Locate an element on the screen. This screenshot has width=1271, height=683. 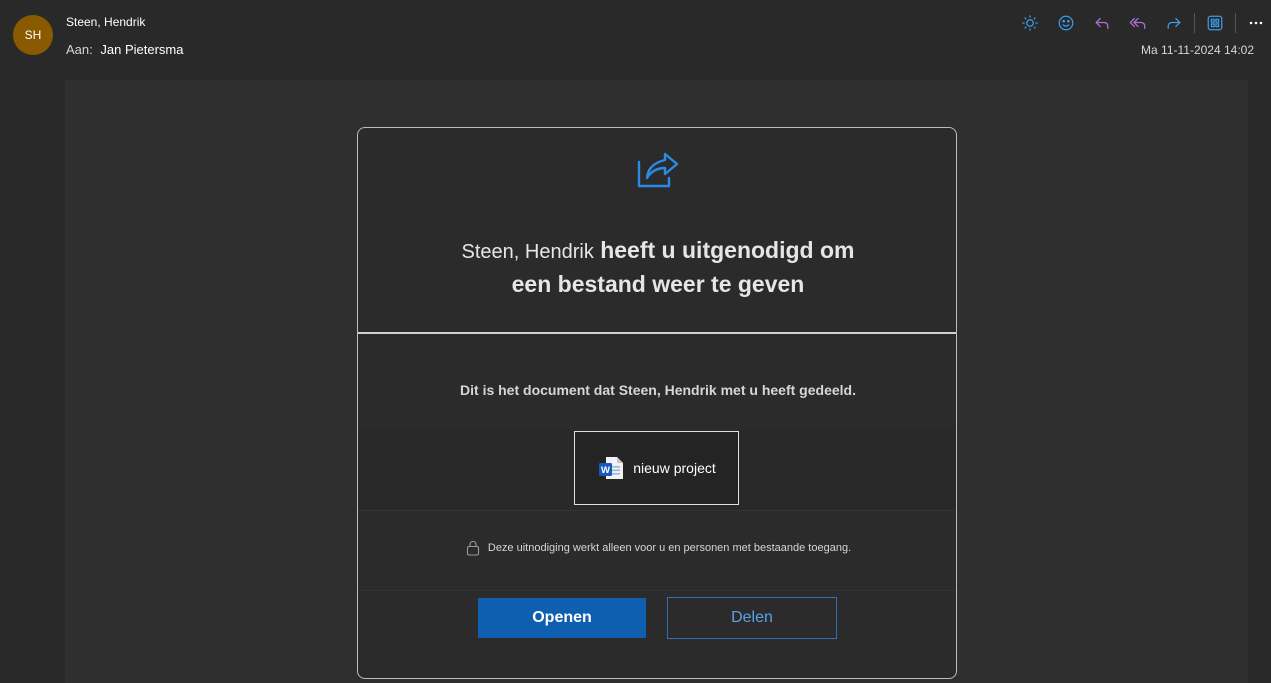
headline-text-1: heeft u uitgenodigd om is located at coordinates (724, 250).